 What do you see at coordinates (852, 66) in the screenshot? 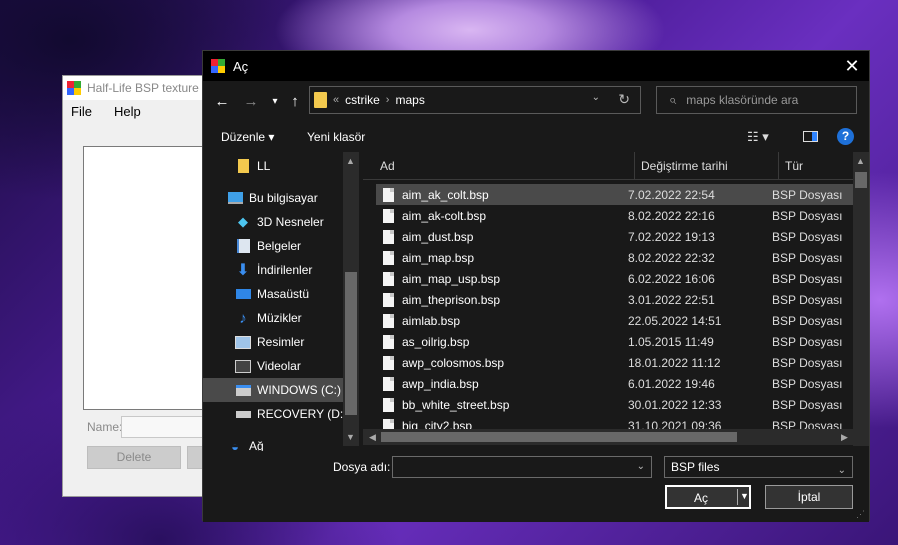
I see `close-icon: ✕` at bounding box center [852, 66].